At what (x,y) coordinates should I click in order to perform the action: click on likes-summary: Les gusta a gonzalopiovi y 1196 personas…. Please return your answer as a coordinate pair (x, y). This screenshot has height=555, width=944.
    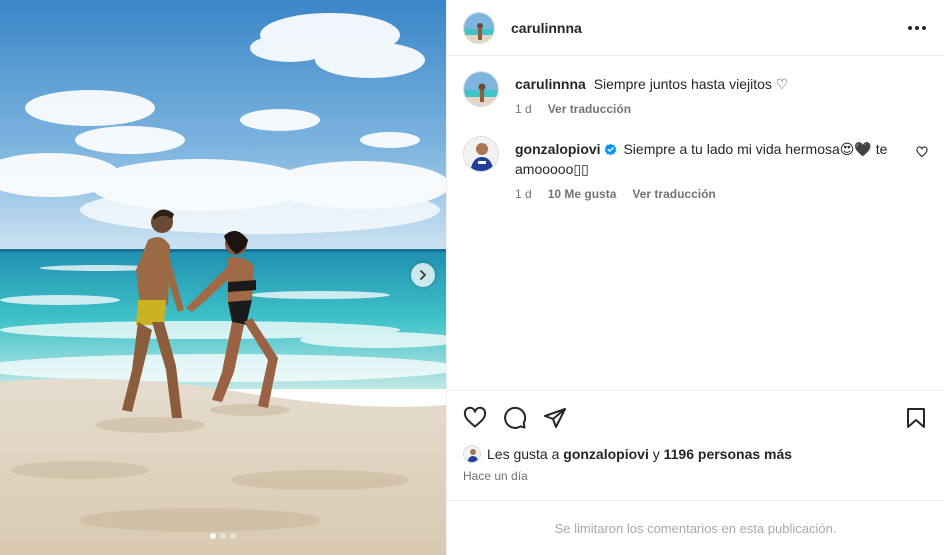
    Looking at the image, I should click on (695, 454).